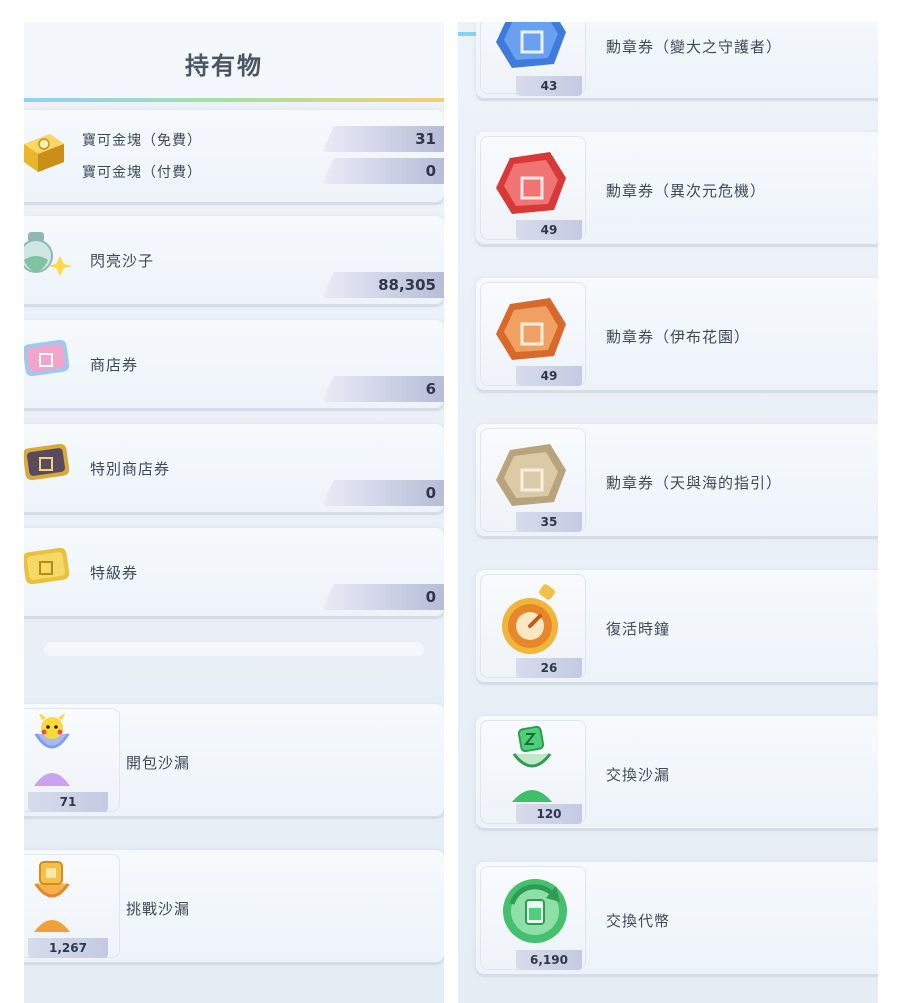 The image size is (900, 1003). I want to click on item-count: 35, so click(549, 522).